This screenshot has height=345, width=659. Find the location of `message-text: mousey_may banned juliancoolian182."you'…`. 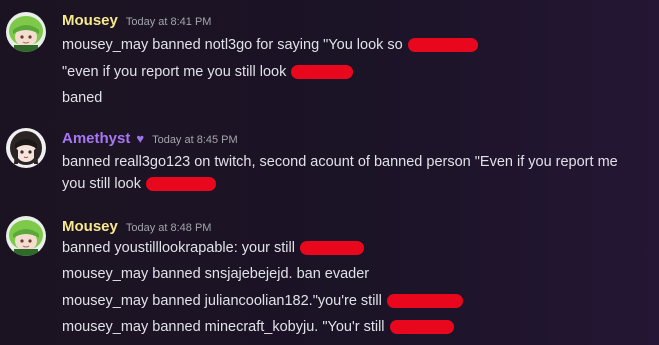

message-text: mousey_may banned juliancoolian182."you'… is located at coordinates (222, 301).